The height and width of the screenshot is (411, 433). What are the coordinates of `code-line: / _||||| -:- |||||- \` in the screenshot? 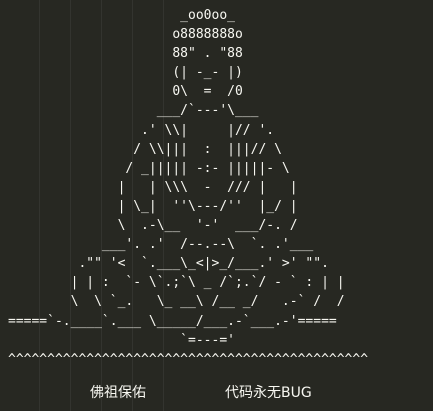 It's located at (149, 168).